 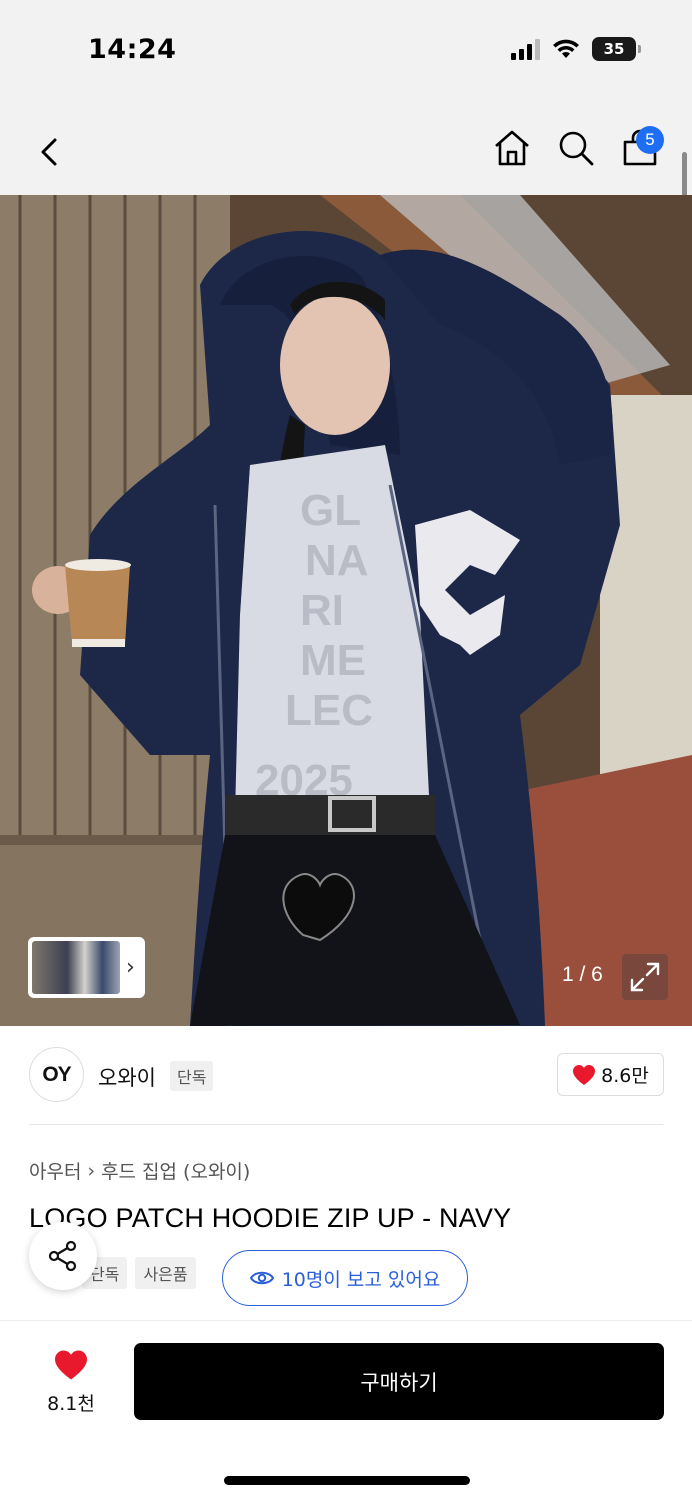 What do you see at coordinates (333, 660) in the screenshot?
I see `svg-text: ME` at bounding box center [333, 660].